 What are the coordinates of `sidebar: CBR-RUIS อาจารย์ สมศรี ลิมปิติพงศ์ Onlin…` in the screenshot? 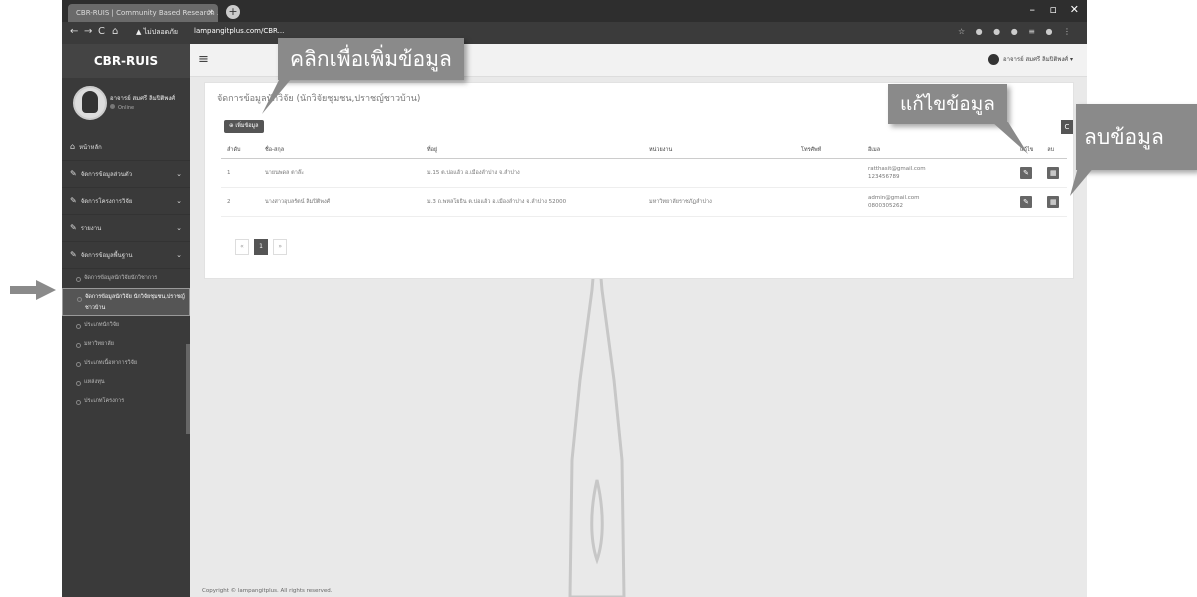 It's located at (126, 320).